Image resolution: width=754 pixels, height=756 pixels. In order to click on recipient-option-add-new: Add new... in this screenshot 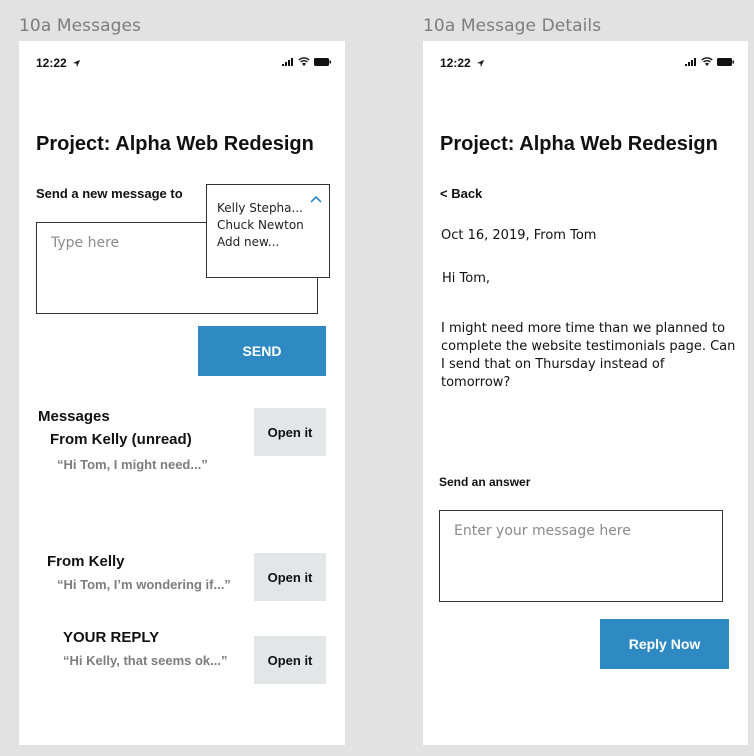, I will do `click(273, 242)`.